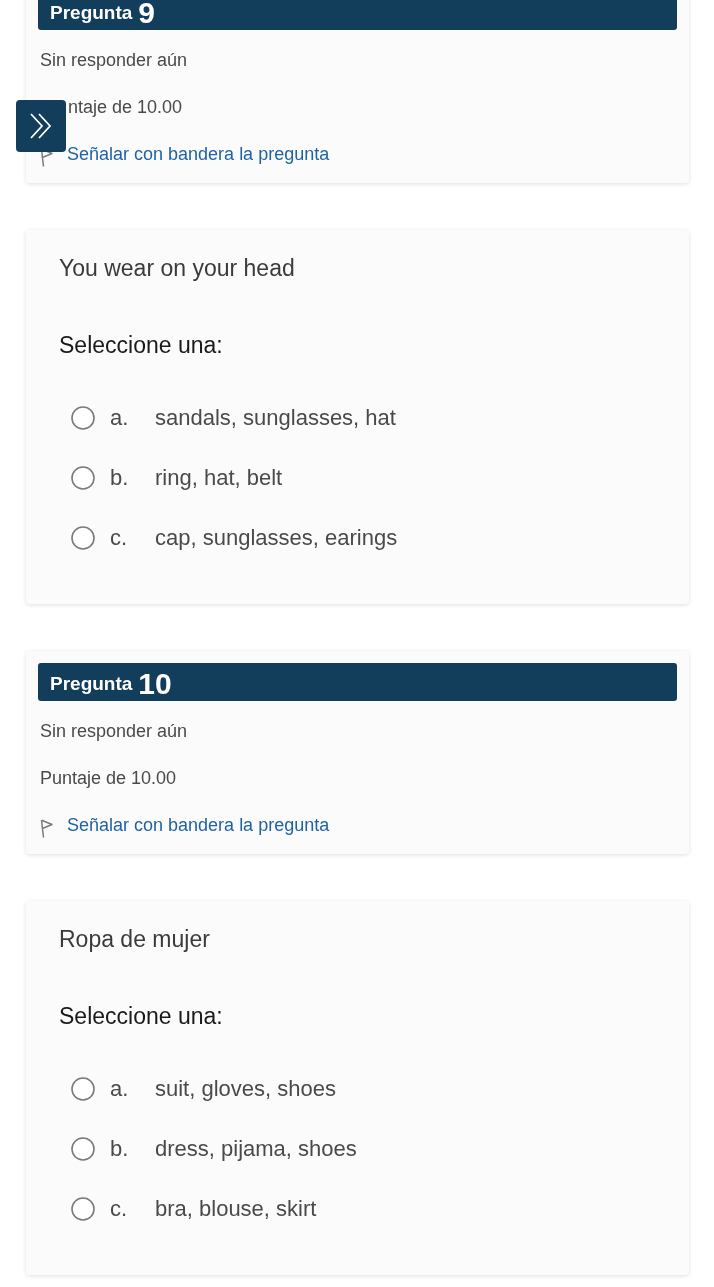  What do you see at coordinates (275, 418) in the screenshot?
I see `option-text: sandals, sunglasses, hat` at bounding box center [275, 418].